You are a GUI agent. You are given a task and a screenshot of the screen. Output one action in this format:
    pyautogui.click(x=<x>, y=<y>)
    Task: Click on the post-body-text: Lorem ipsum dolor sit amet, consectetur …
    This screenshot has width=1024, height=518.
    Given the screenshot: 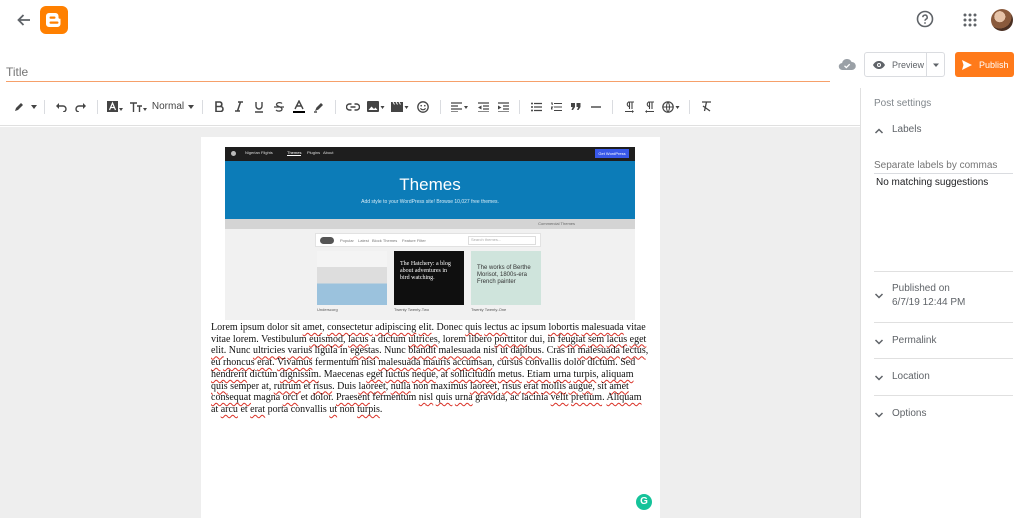 What is the action you would take?
    pyautogui.click(x=431, y=369)
    